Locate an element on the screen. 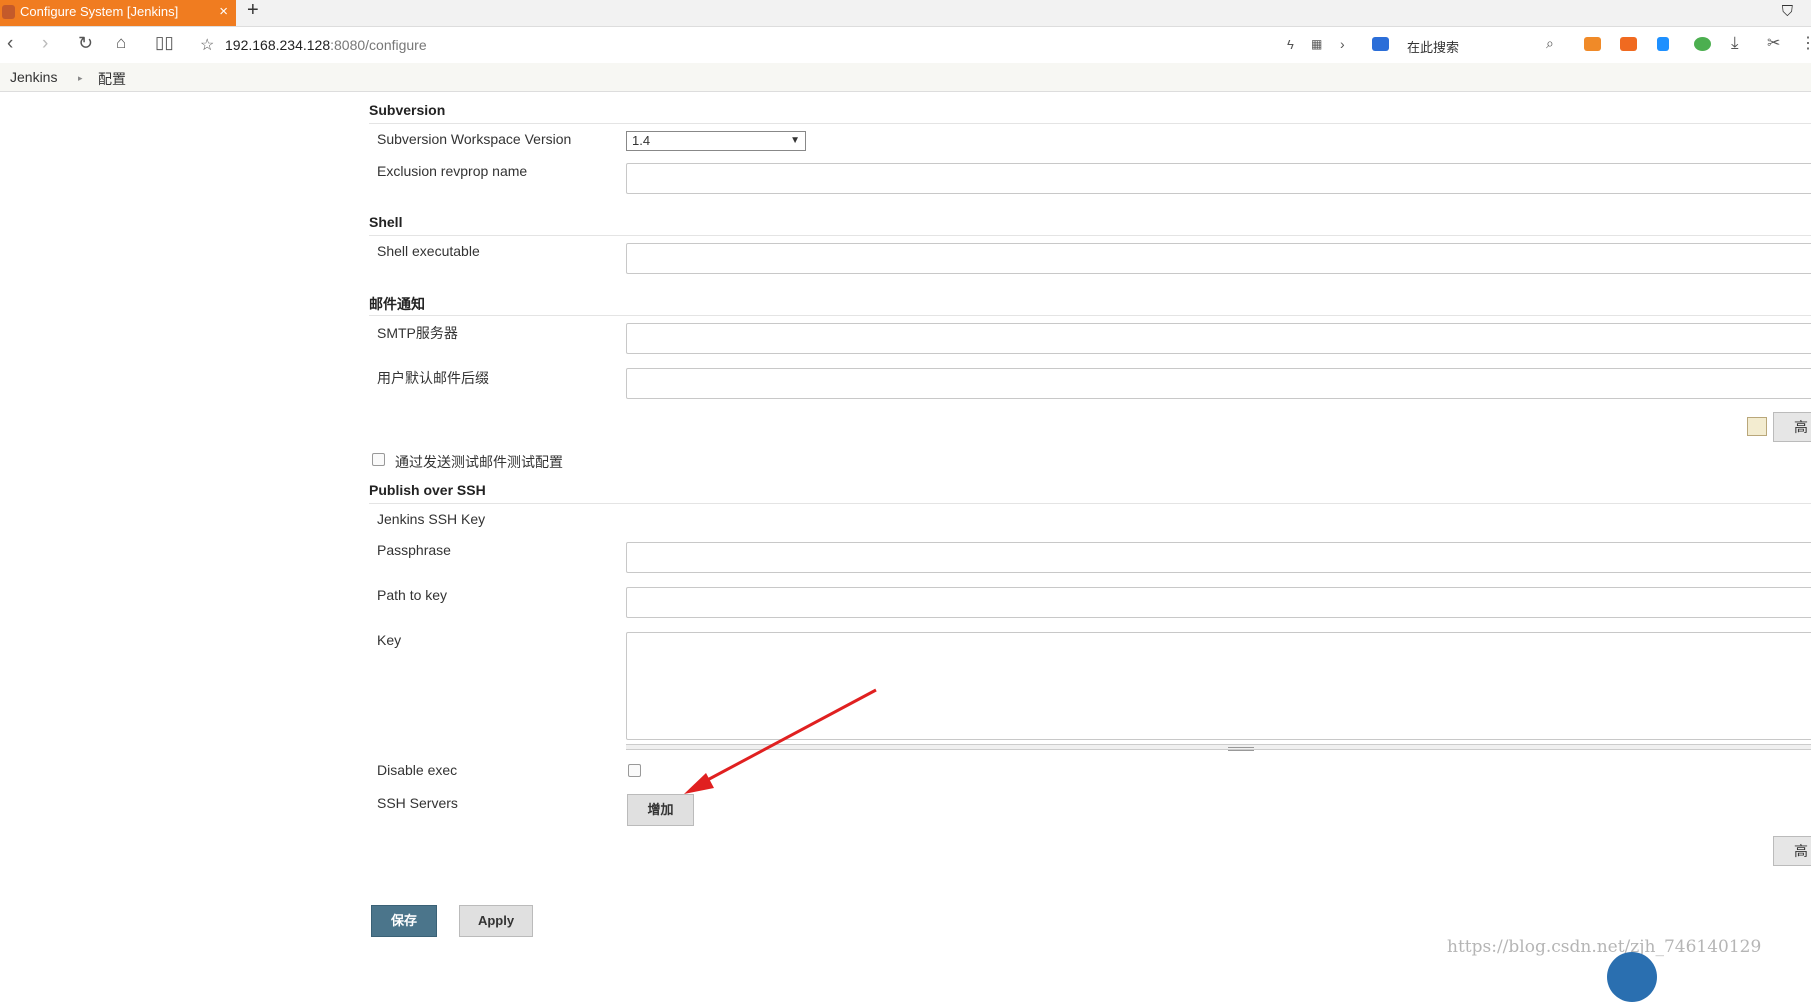 This screenshot has height=1002, width=1811. avatar-icon is located at coordinates (1632, 977).